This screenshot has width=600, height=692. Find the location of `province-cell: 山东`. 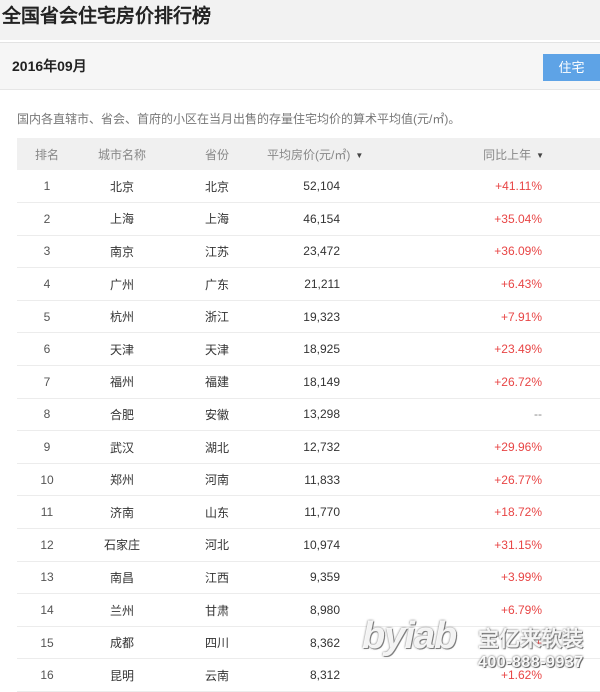

province-cell: 山东 is located at coordinates (216, 512).